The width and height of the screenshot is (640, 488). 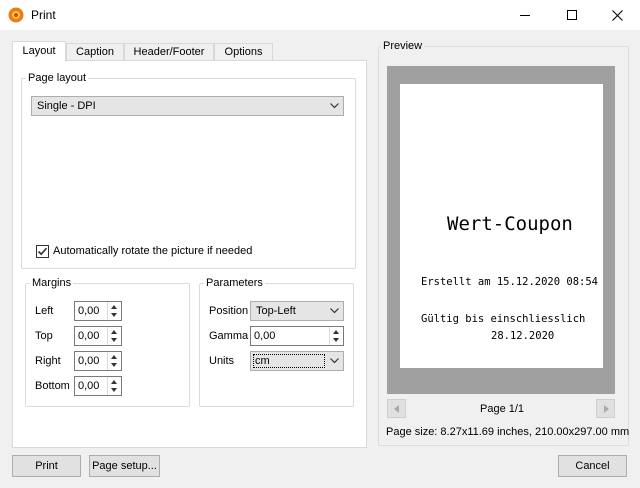 I want to click on margin-top-spinner: 0,00, so click(x=98, y=336).